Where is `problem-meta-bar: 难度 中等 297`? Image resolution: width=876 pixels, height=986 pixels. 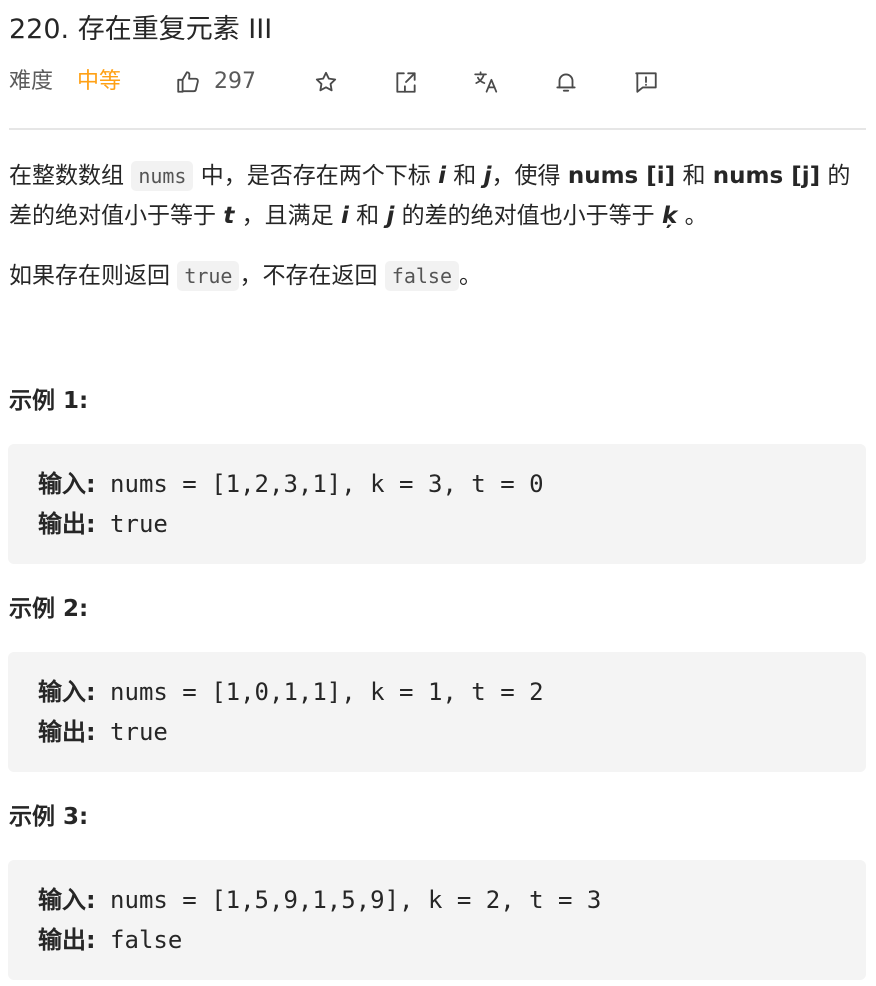
problem-meta-bar: 难度 中等 297 is located at coordinates (439, 82).